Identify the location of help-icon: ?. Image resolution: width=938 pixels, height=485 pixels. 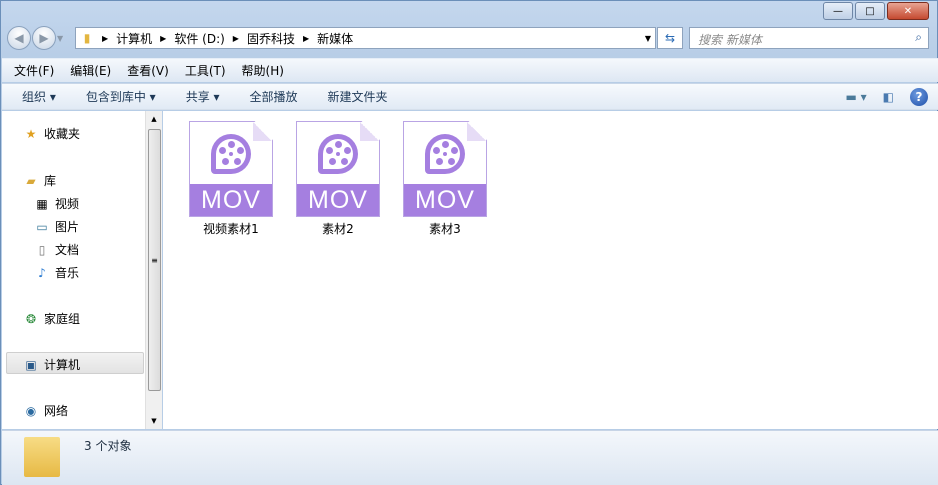
(919, 97).